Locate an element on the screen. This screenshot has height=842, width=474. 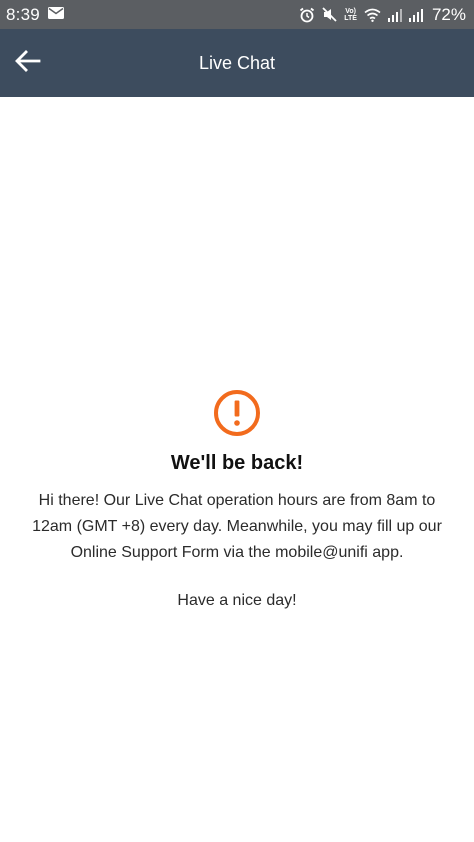
page-title: Live Chat is located at coordinates (237, 62).